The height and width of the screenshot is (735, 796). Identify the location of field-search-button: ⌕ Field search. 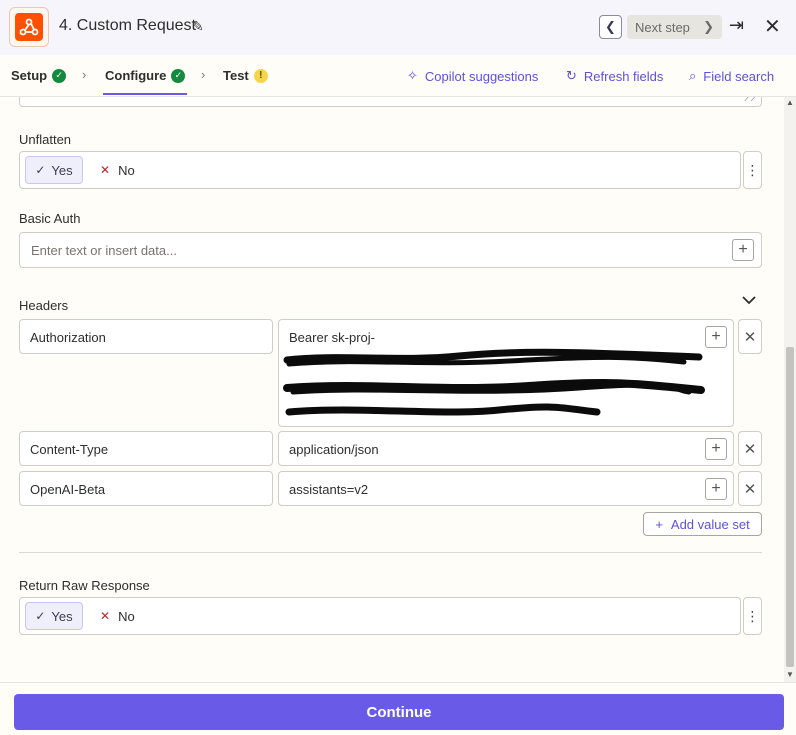
(731, 76).